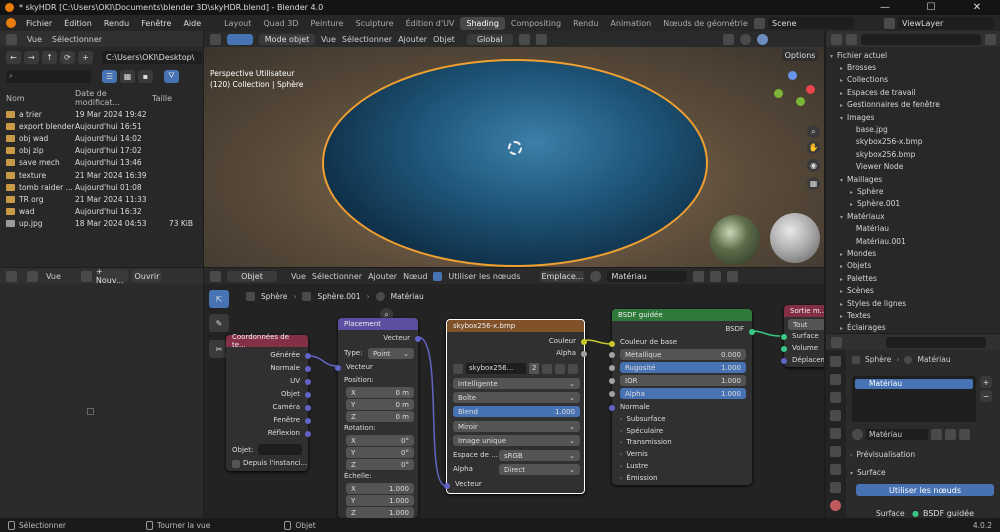 The width and height of the screenshot is (1000, 532). What do you see at coordinates (835, 433) in the screenshot?
I see `object-tab-icon` at bounding box center [835, 433].